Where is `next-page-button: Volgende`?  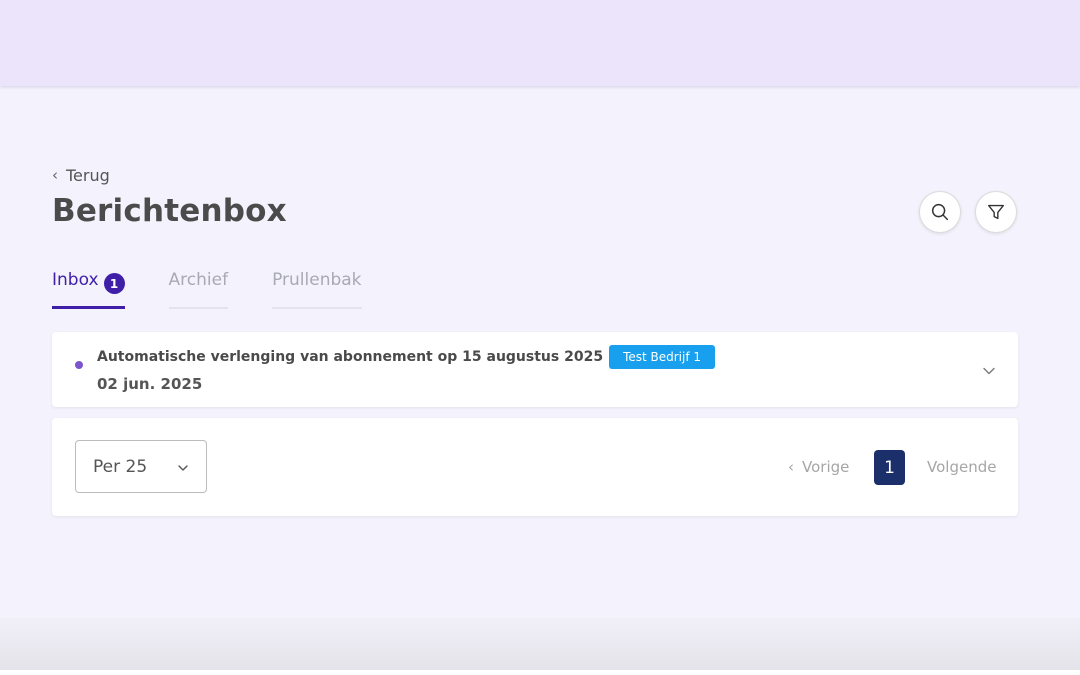 next-page-button: Volgende is located at coordinates (961, 467).